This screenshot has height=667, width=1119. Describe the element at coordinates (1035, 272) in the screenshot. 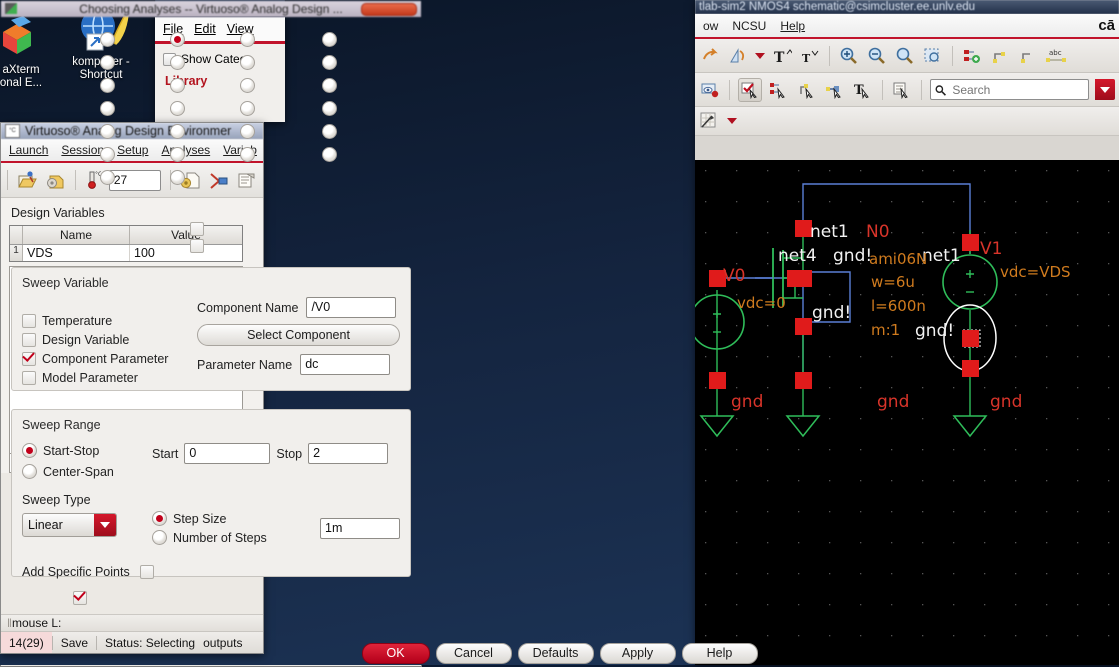

I see `parameter-label: vdc=VDS` at that location.